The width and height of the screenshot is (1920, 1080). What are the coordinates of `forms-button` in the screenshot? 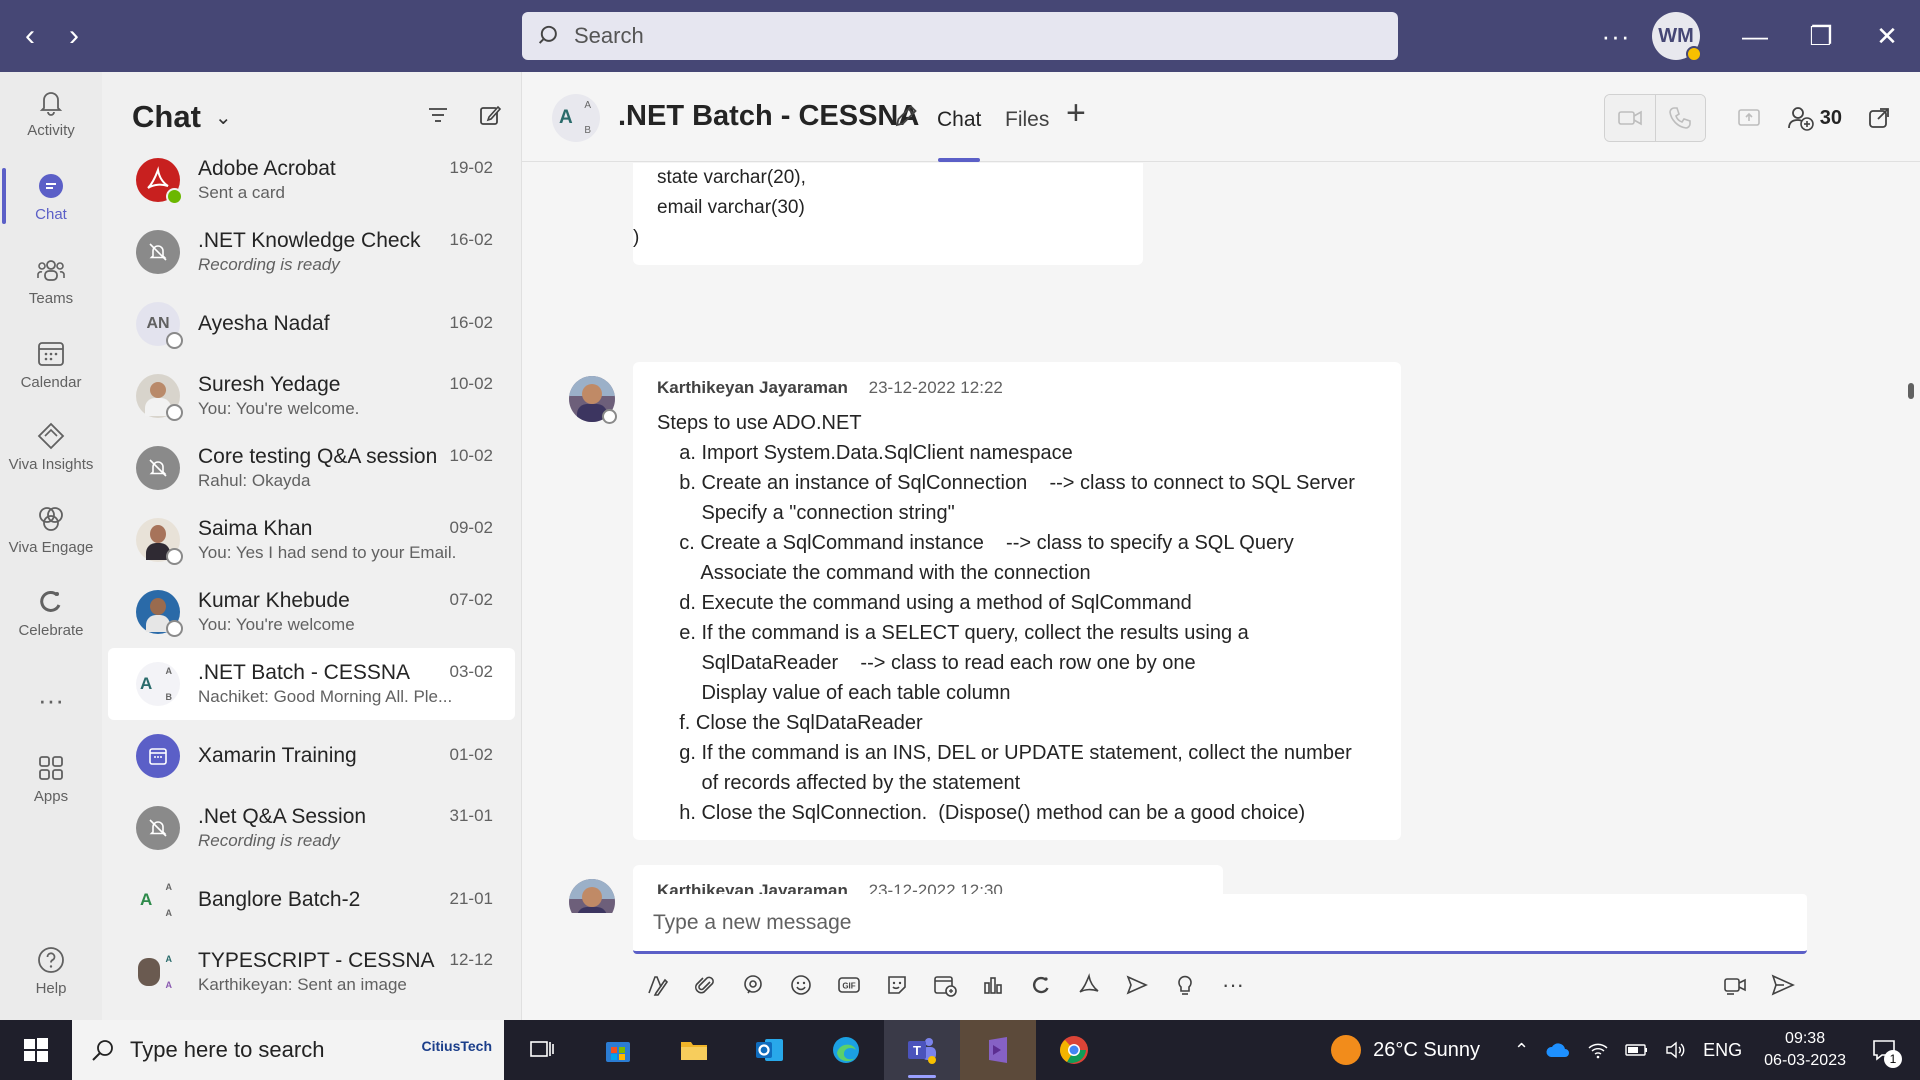 It's located at (1137, 985).